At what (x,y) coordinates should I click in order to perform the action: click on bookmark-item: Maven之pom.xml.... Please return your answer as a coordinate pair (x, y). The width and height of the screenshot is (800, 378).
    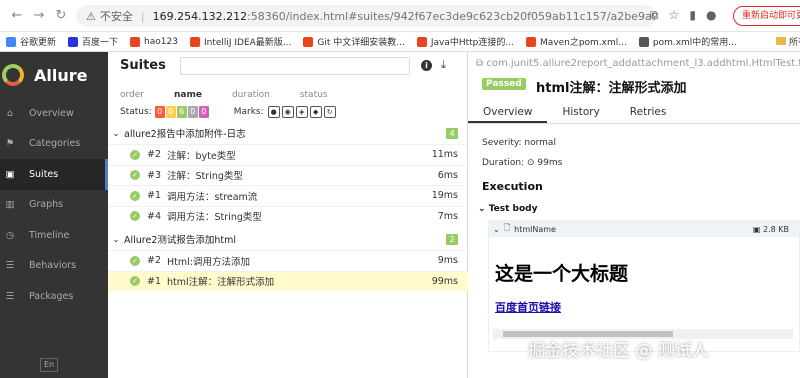
    Looking at the image, I should click on (576, 41).